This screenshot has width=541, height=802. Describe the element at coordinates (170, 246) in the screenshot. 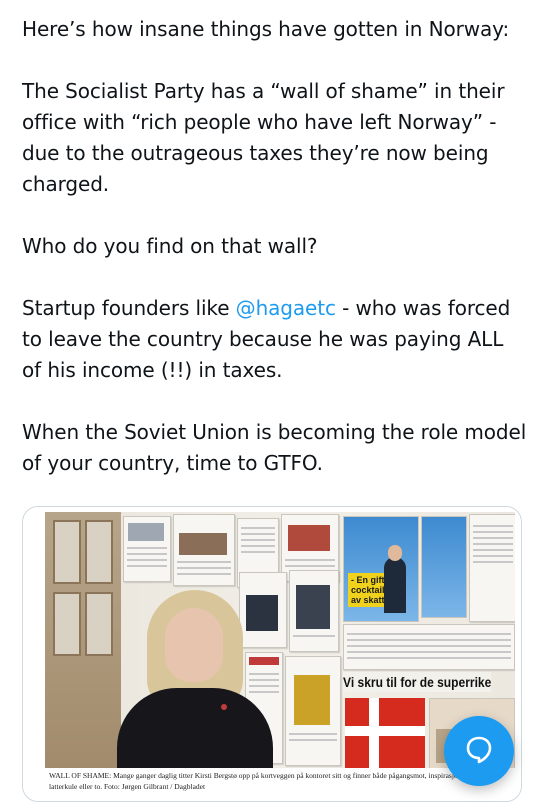

I see `tweet-paragraph-3: Who do you find on that wall?` at that location.